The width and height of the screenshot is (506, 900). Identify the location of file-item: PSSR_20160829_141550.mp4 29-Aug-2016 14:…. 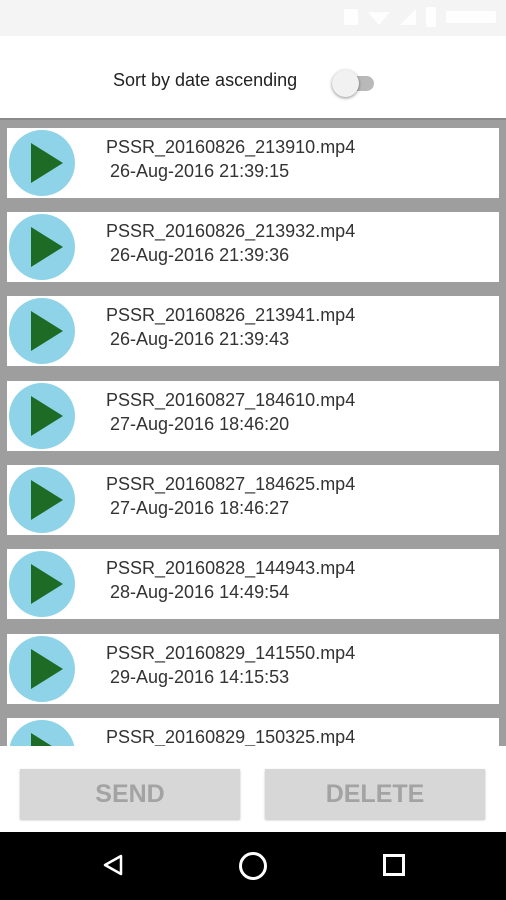
(253, 669).